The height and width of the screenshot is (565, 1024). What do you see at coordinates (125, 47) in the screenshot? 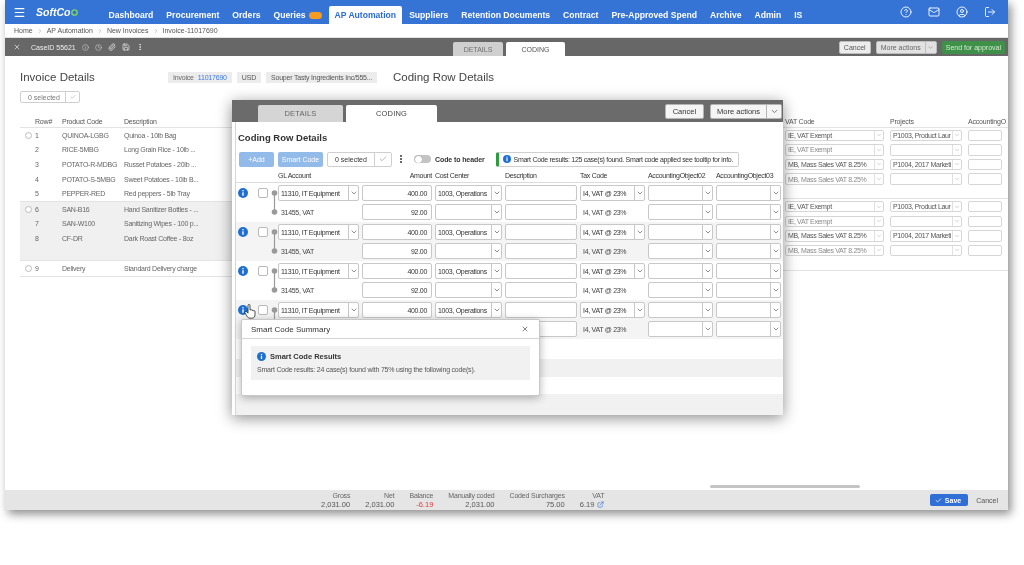
I see `save-icon` at bounding box center [125, 47].